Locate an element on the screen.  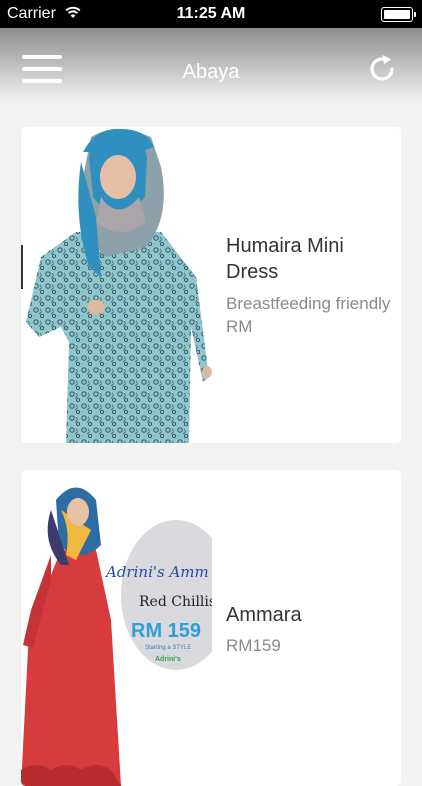
page-title: Abaya is located at coordinates (211, 72).